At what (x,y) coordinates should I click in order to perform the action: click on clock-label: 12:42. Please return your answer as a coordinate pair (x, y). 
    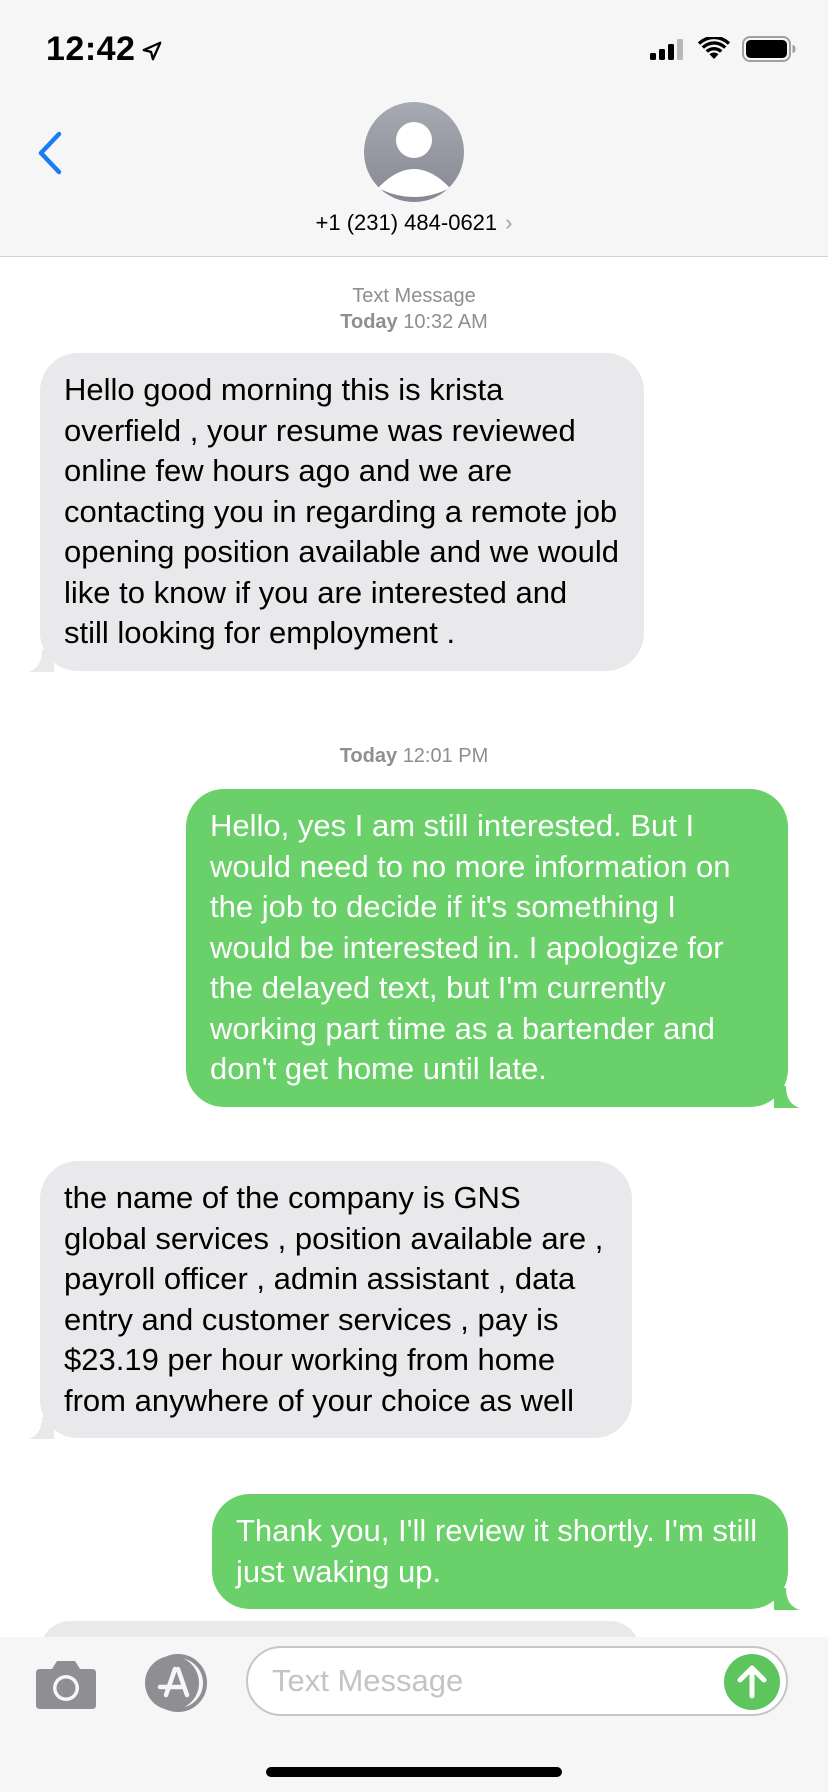
    Looking at the image, I should click on (91, 49).